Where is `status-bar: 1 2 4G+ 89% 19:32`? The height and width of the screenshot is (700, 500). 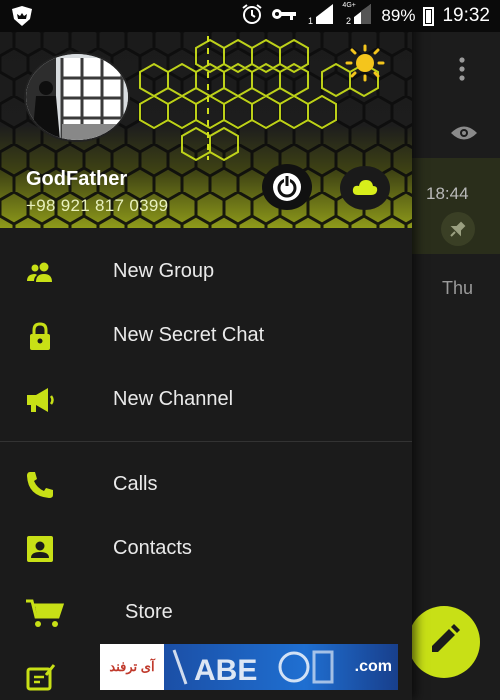 status-bar: 1 2 4G+ 89% 19:32 is located at coordinates (250, 16).